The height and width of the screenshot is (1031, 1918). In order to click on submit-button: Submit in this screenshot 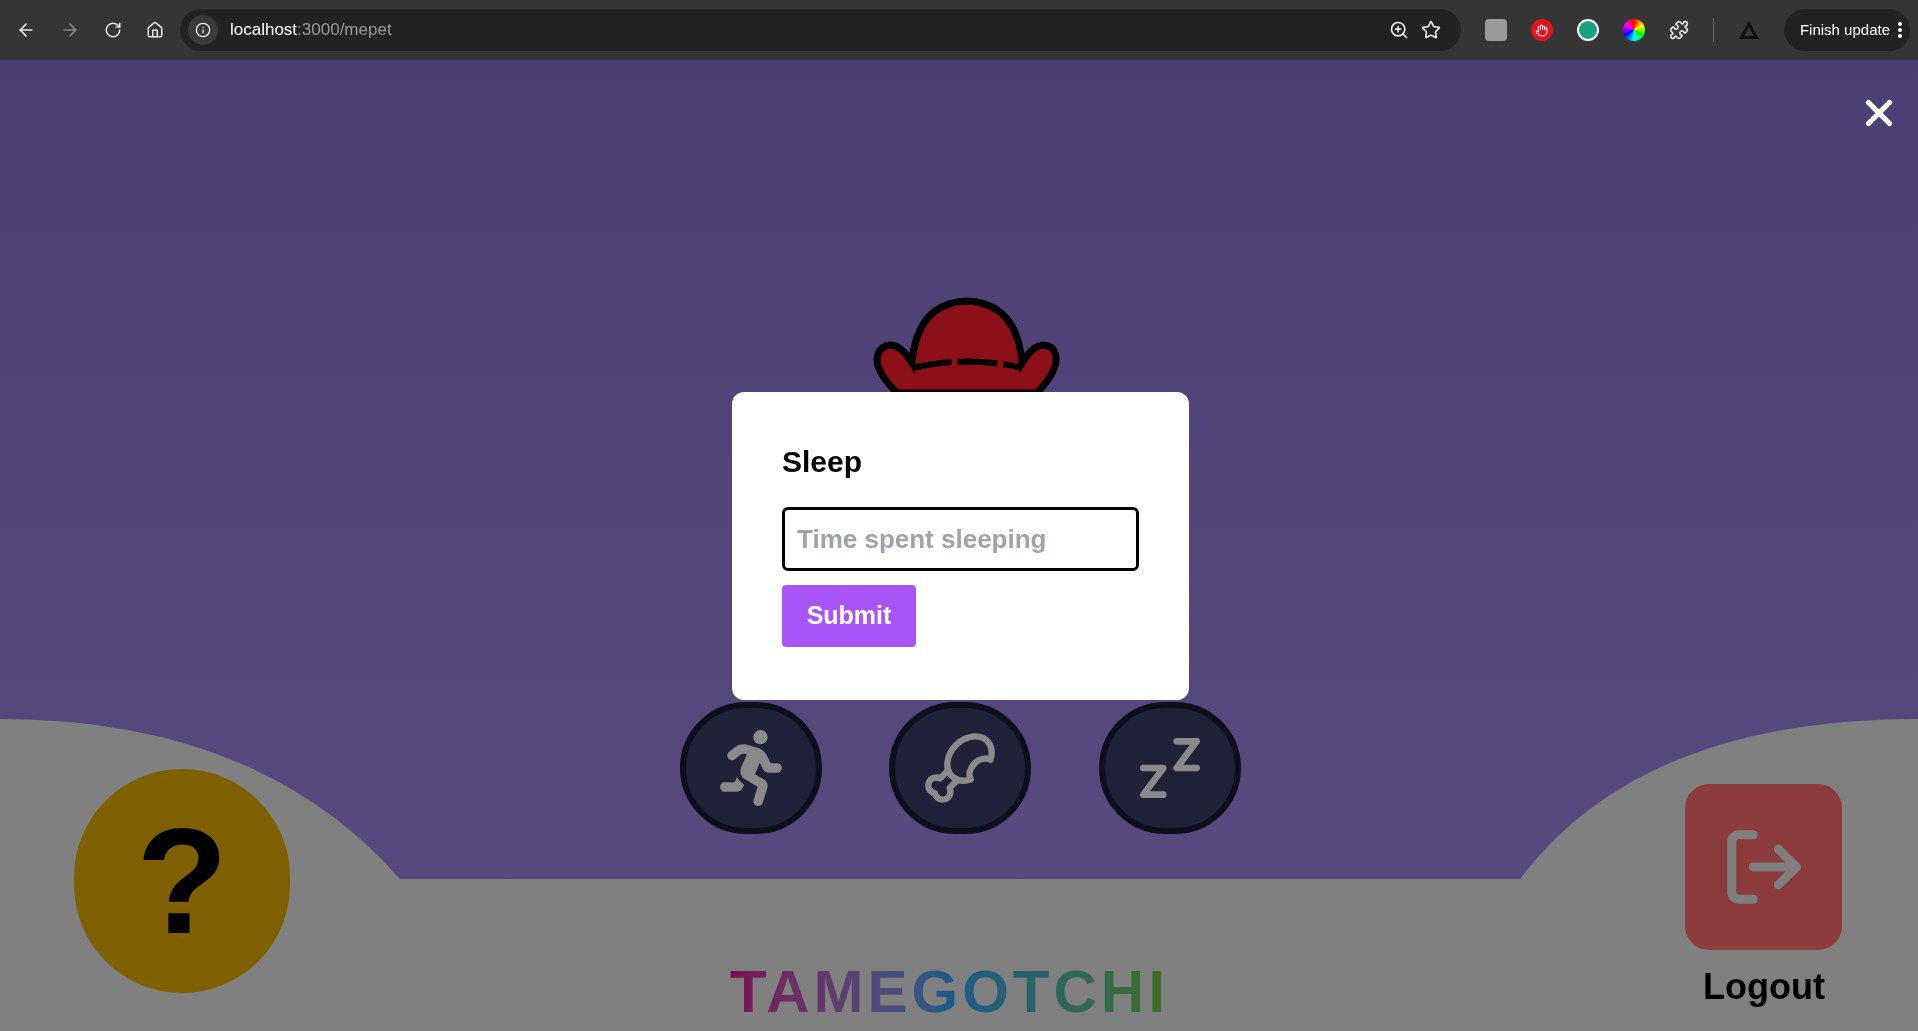, I will do `click(849, 616)`.